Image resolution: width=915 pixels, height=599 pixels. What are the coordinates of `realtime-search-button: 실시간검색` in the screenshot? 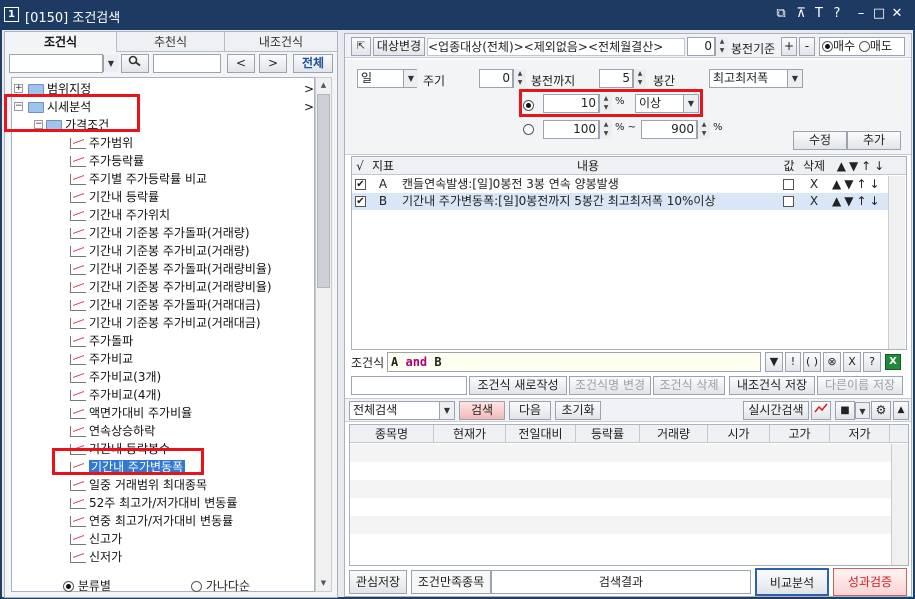 It's located at (776, 410).